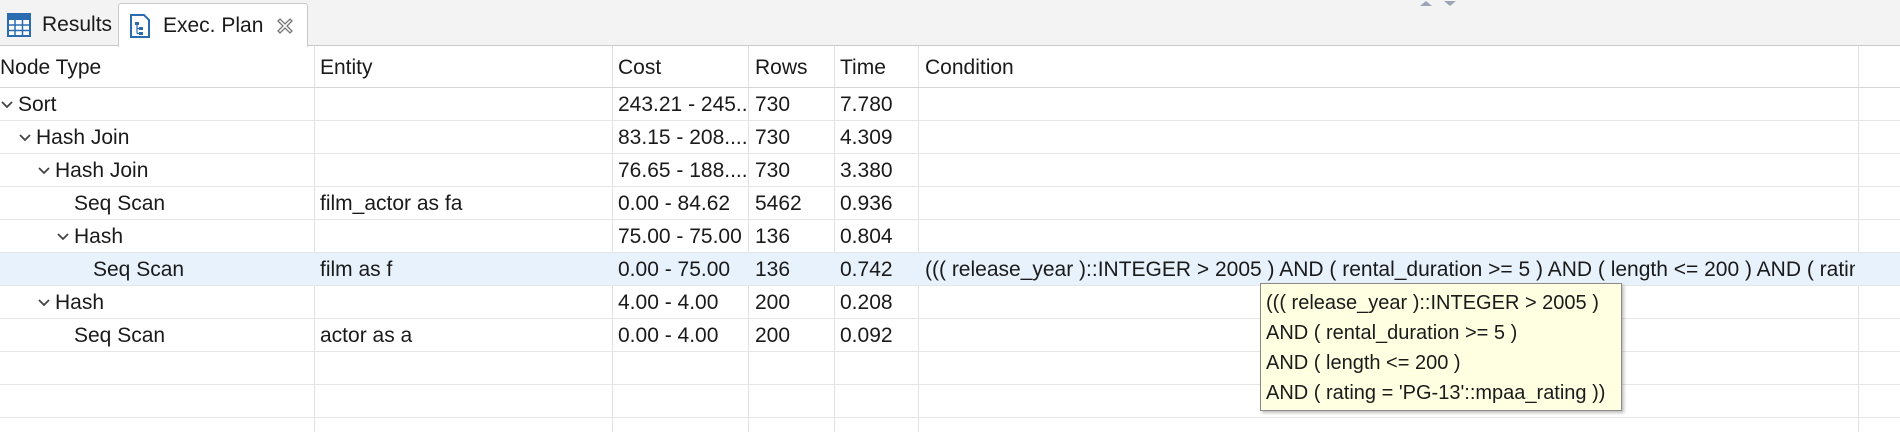 This screenshot has width=1900, height=432. What do you see at coordinates (950, 23) in the screenshot?
I see `tab-bar: Results Exec. Plan` at bounding box center [950, 23].